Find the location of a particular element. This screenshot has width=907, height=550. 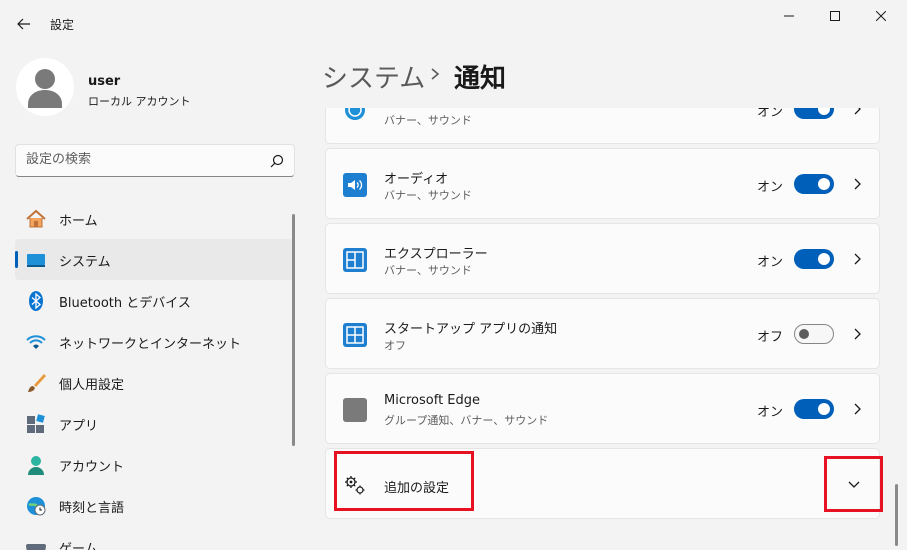

notification-explorer-row: エクスプローラー バナー、サウンド オン is located at coordinates (602, 258).